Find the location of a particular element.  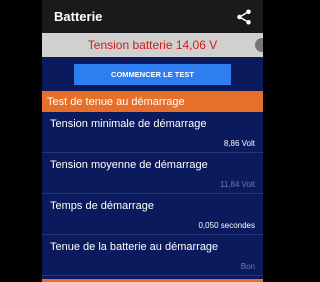

battery-voltage-text: Tension batterie 14,06 V is located at coordinates (152, 45).